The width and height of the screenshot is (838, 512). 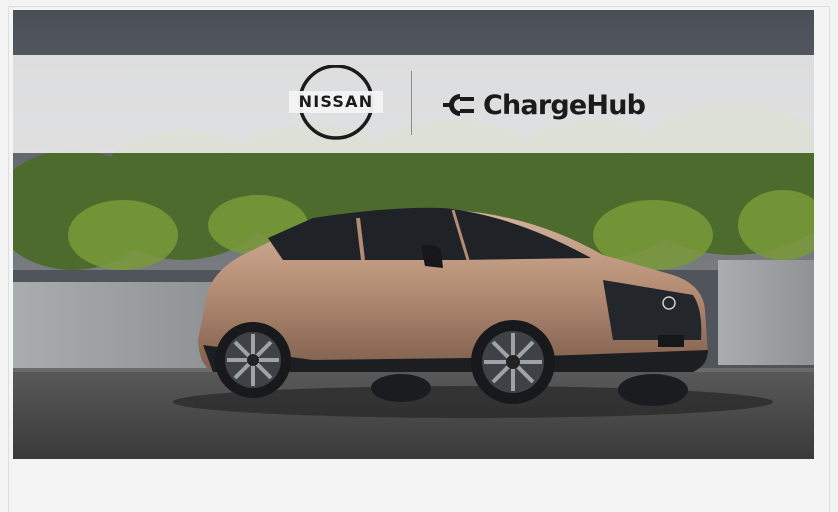 What do you see at coordinates (458, 105) in the screenshot?
I see `plug-icon` at bounding box center [458, 105].